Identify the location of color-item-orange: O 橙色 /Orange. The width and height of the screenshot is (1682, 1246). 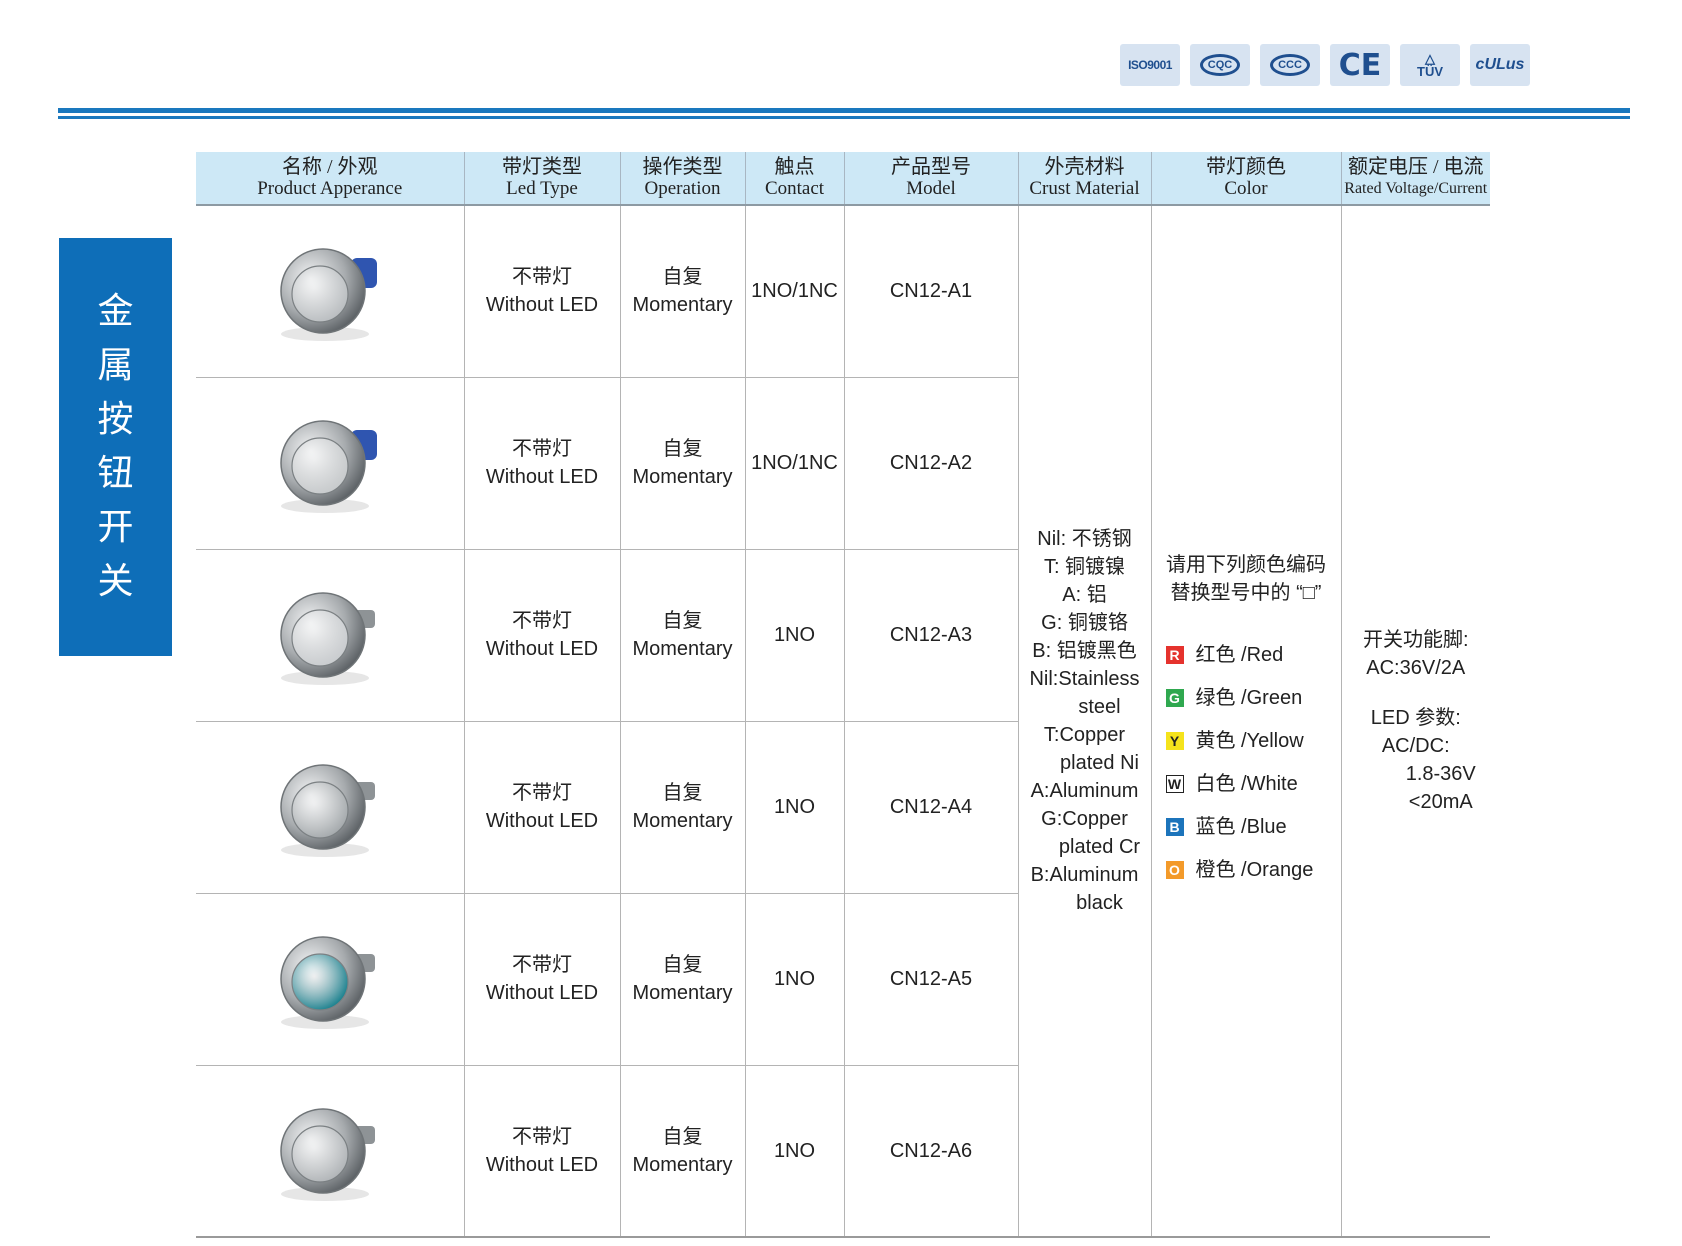
(1246, 869).